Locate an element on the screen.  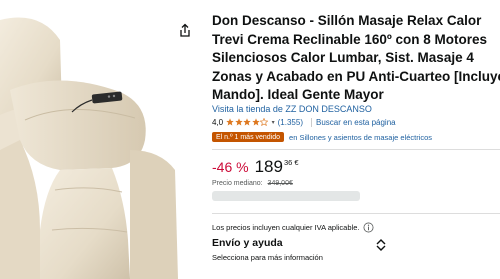
discount-percent: -46 % is located at coordinates (230, 167).